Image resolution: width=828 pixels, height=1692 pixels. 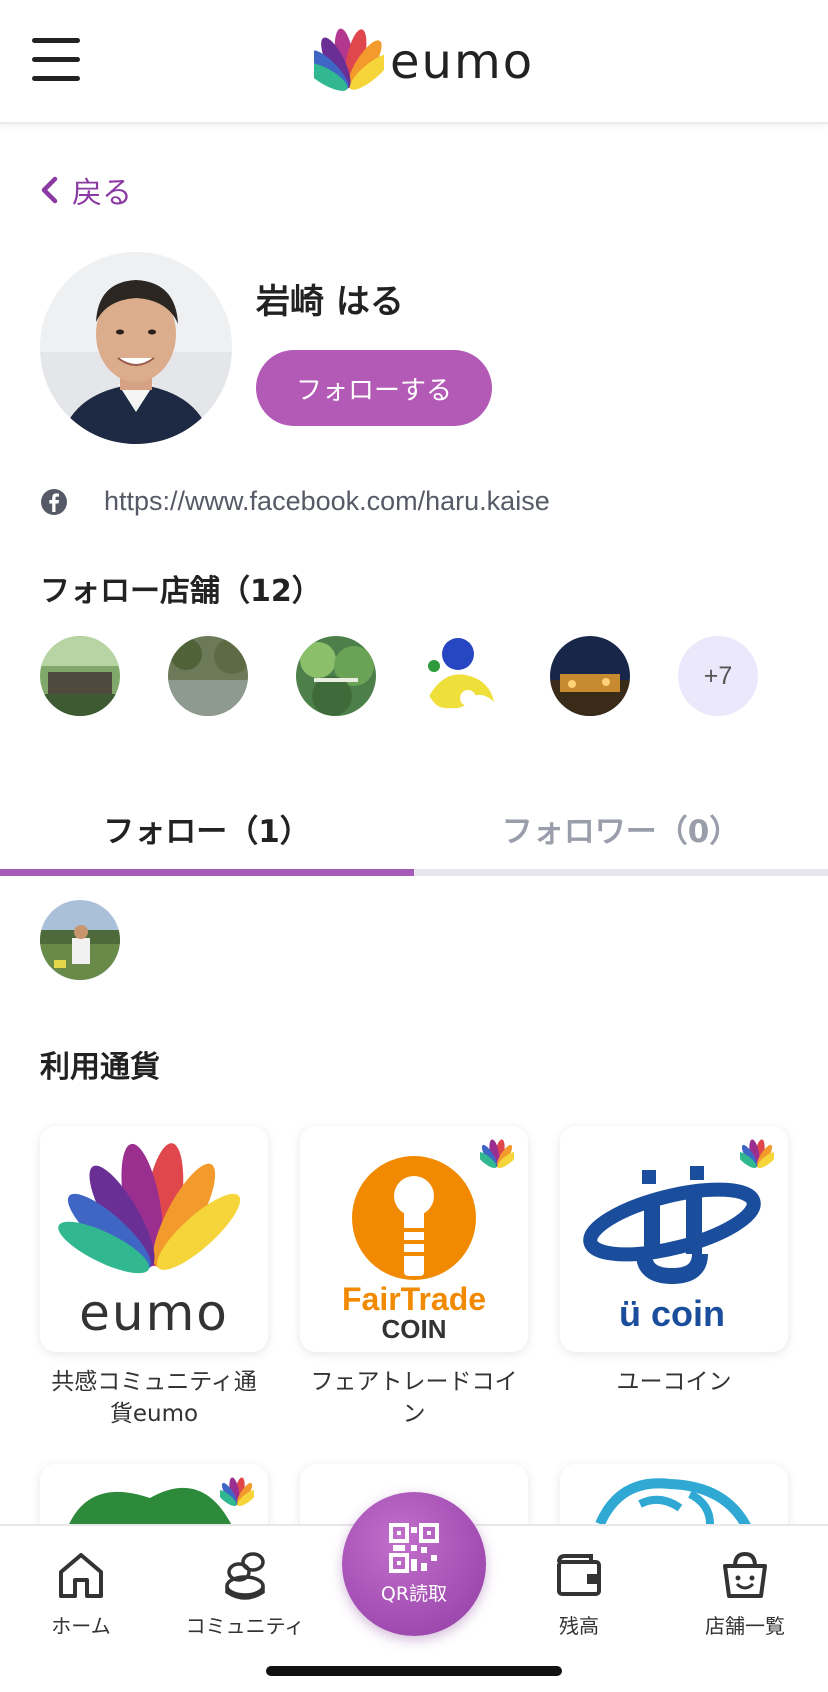 I want to click on currency-card-fairtrade: FairTrade COIN, so click(x=414, y=1239).